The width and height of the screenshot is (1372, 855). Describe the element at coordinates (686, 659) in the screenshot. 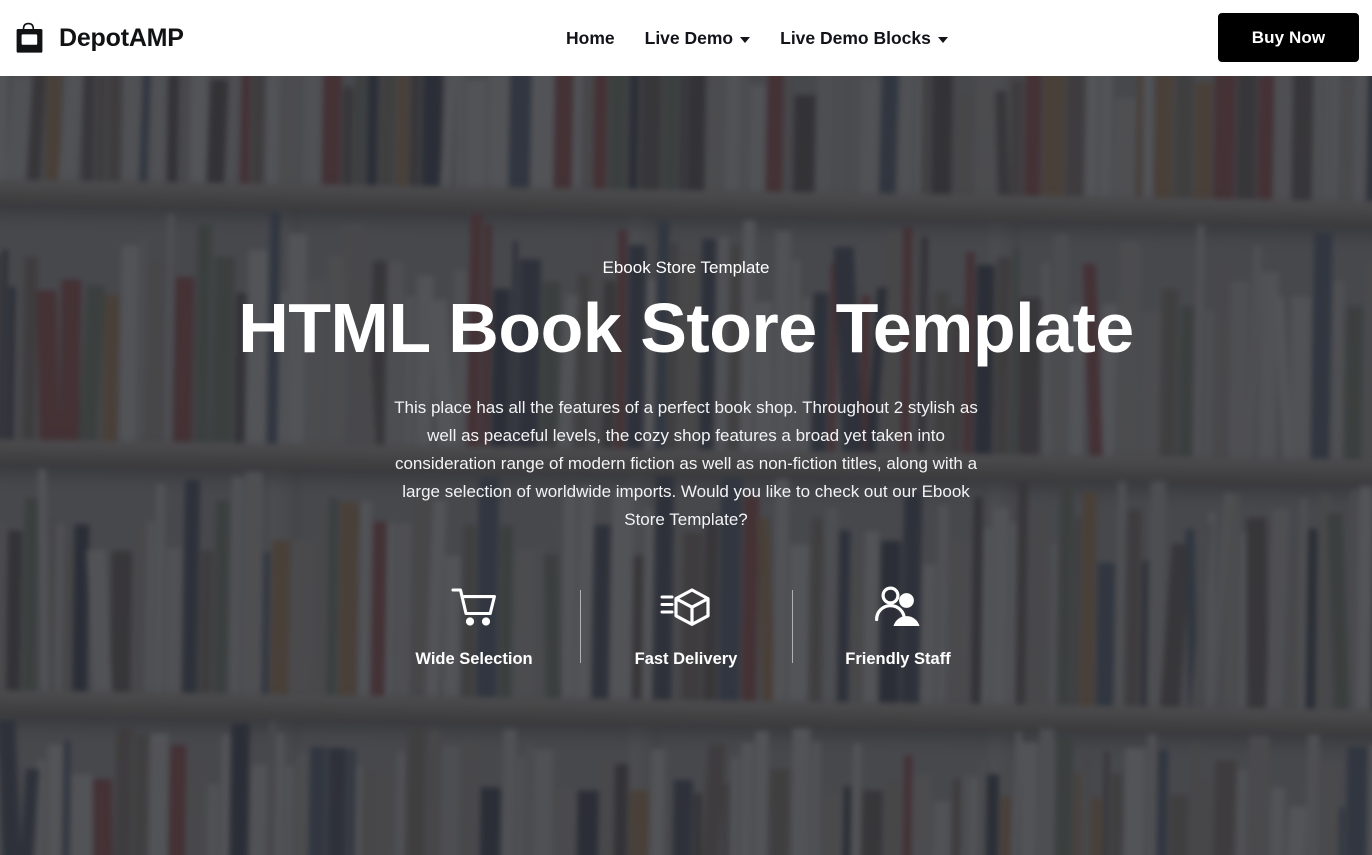

I see `feature-label: Fast Delivery` at that location.